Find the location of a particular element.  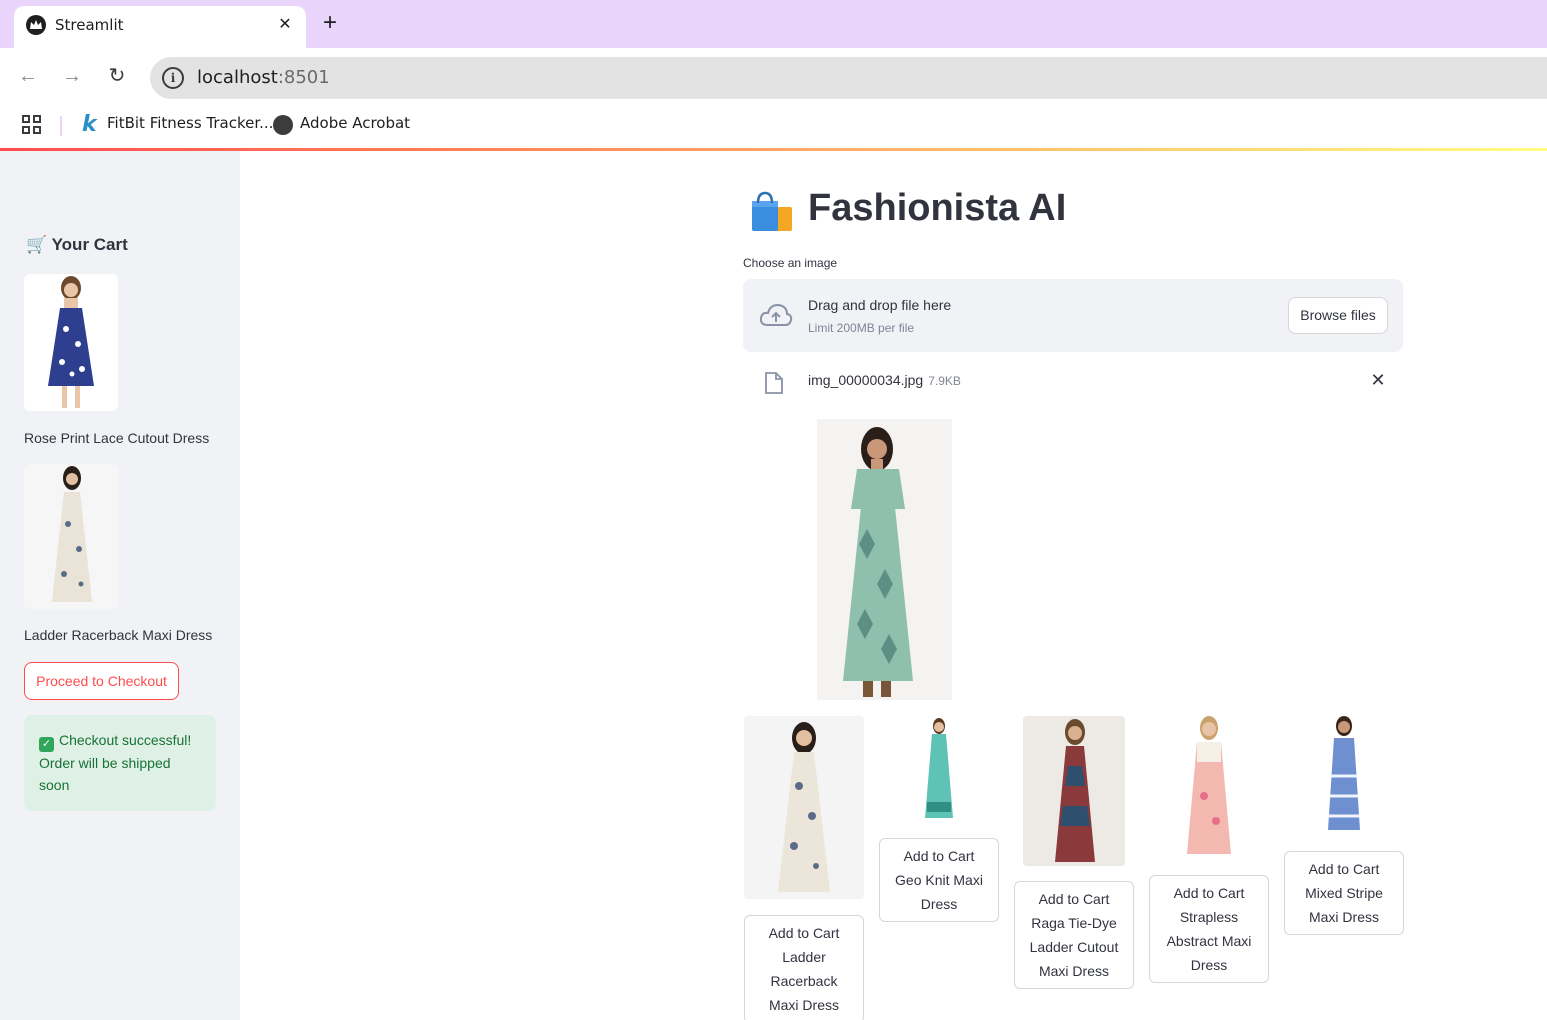

uploaded-file-row: img_00000034.jpg 7.9KB ✕ is located at coordinates (1073, 381).